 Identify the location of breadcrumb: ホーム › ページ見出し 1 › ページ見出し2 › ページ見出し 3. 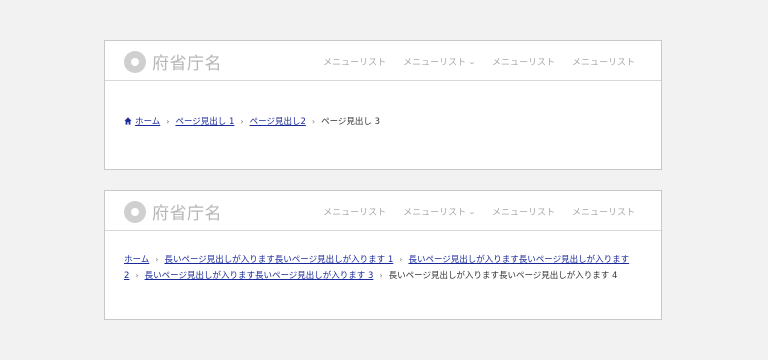
(383, 122).